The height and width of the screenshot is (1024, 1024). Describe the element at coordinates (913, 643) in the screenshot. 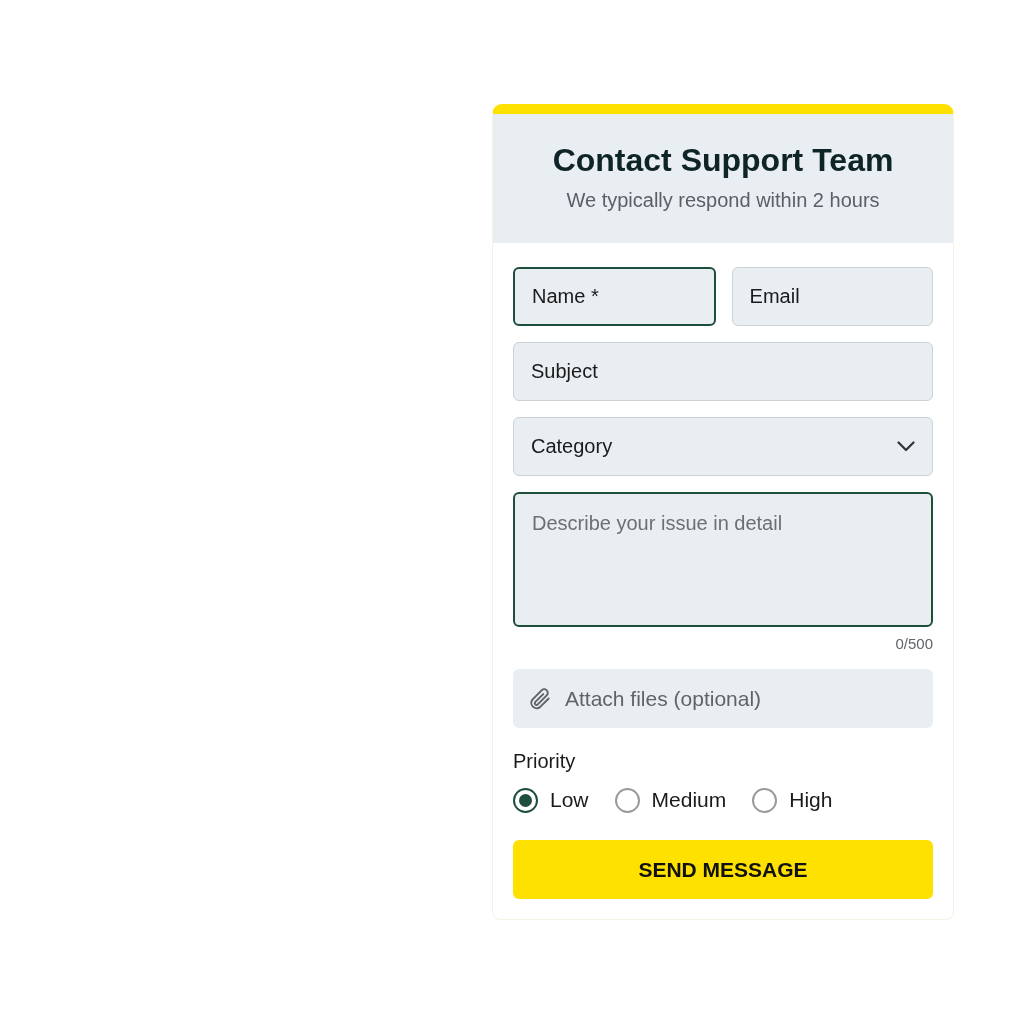

I see `character-counter: 0/500` at that location.